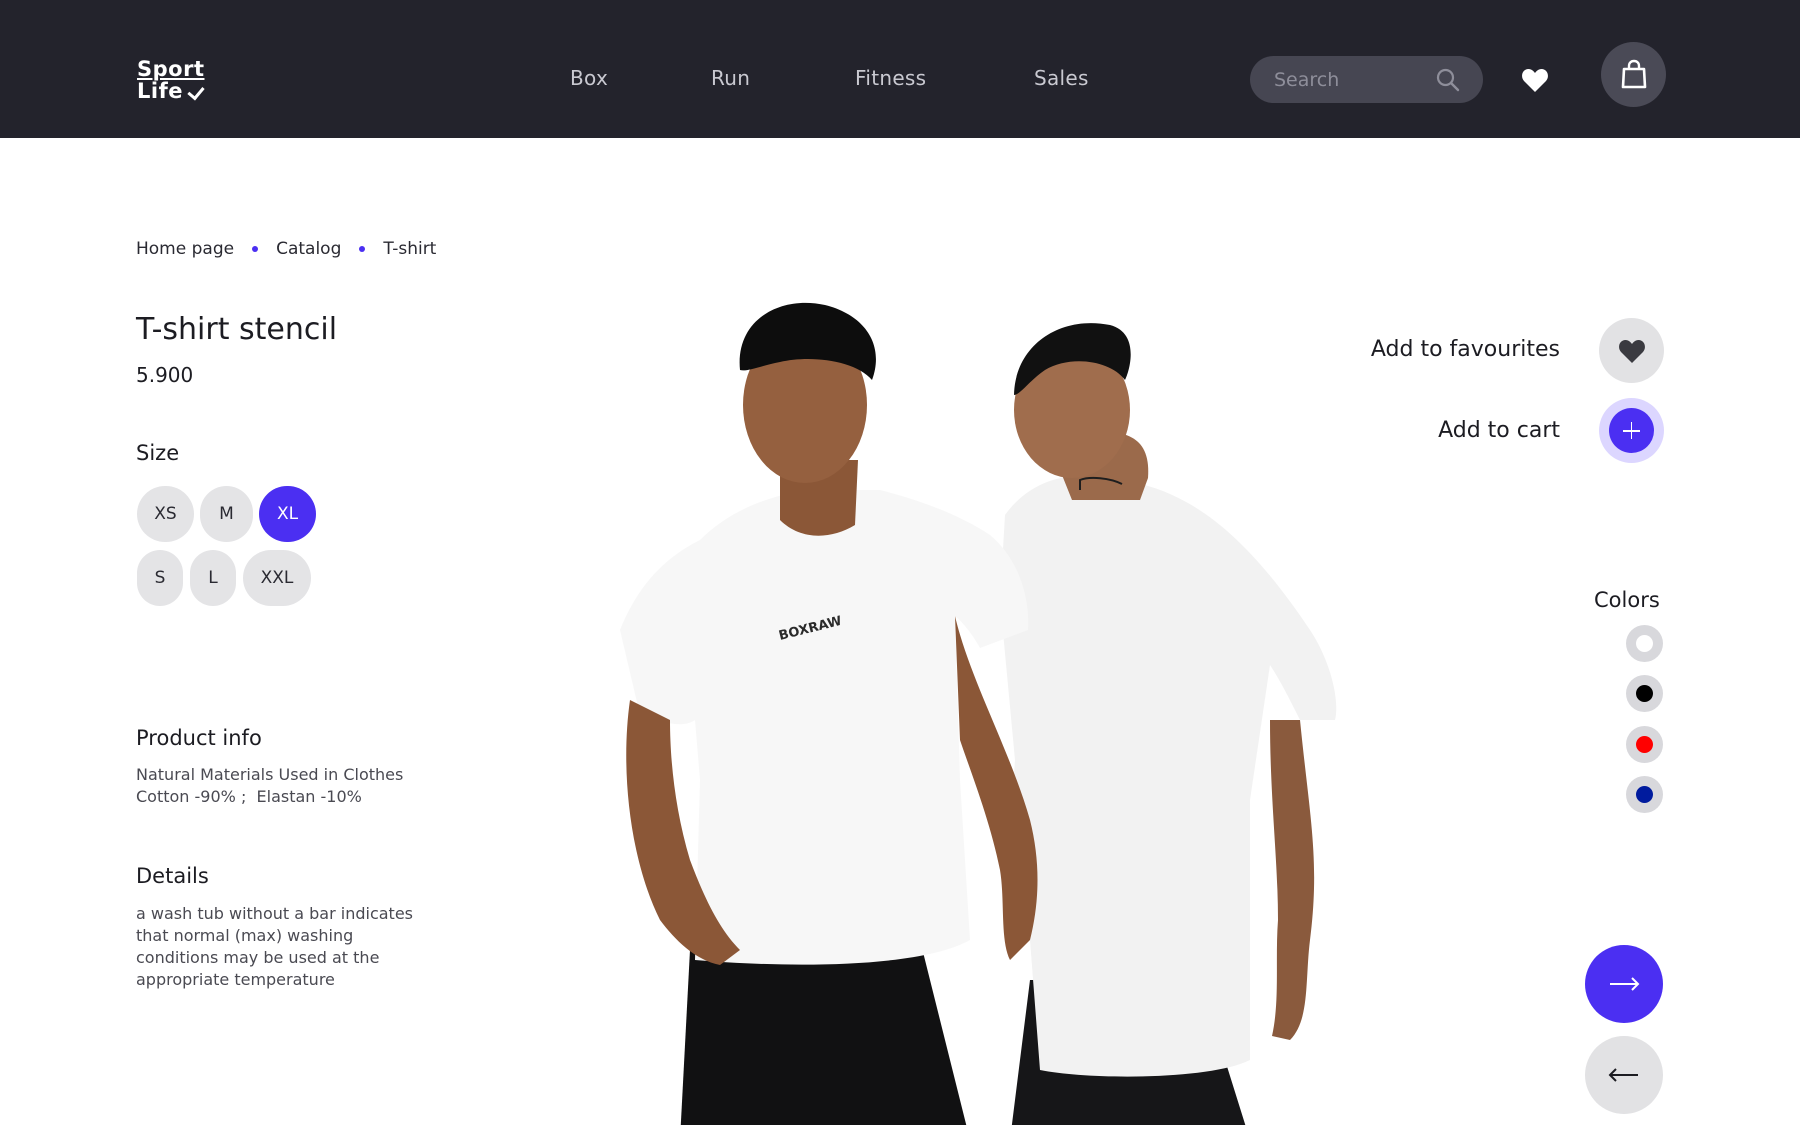 This screenshot has height=1125, width=1800. Describe the element at coordinates (270, 774) in the screenshot. I see `product-info-line: Natural Materials Used in Clothes` at that location.